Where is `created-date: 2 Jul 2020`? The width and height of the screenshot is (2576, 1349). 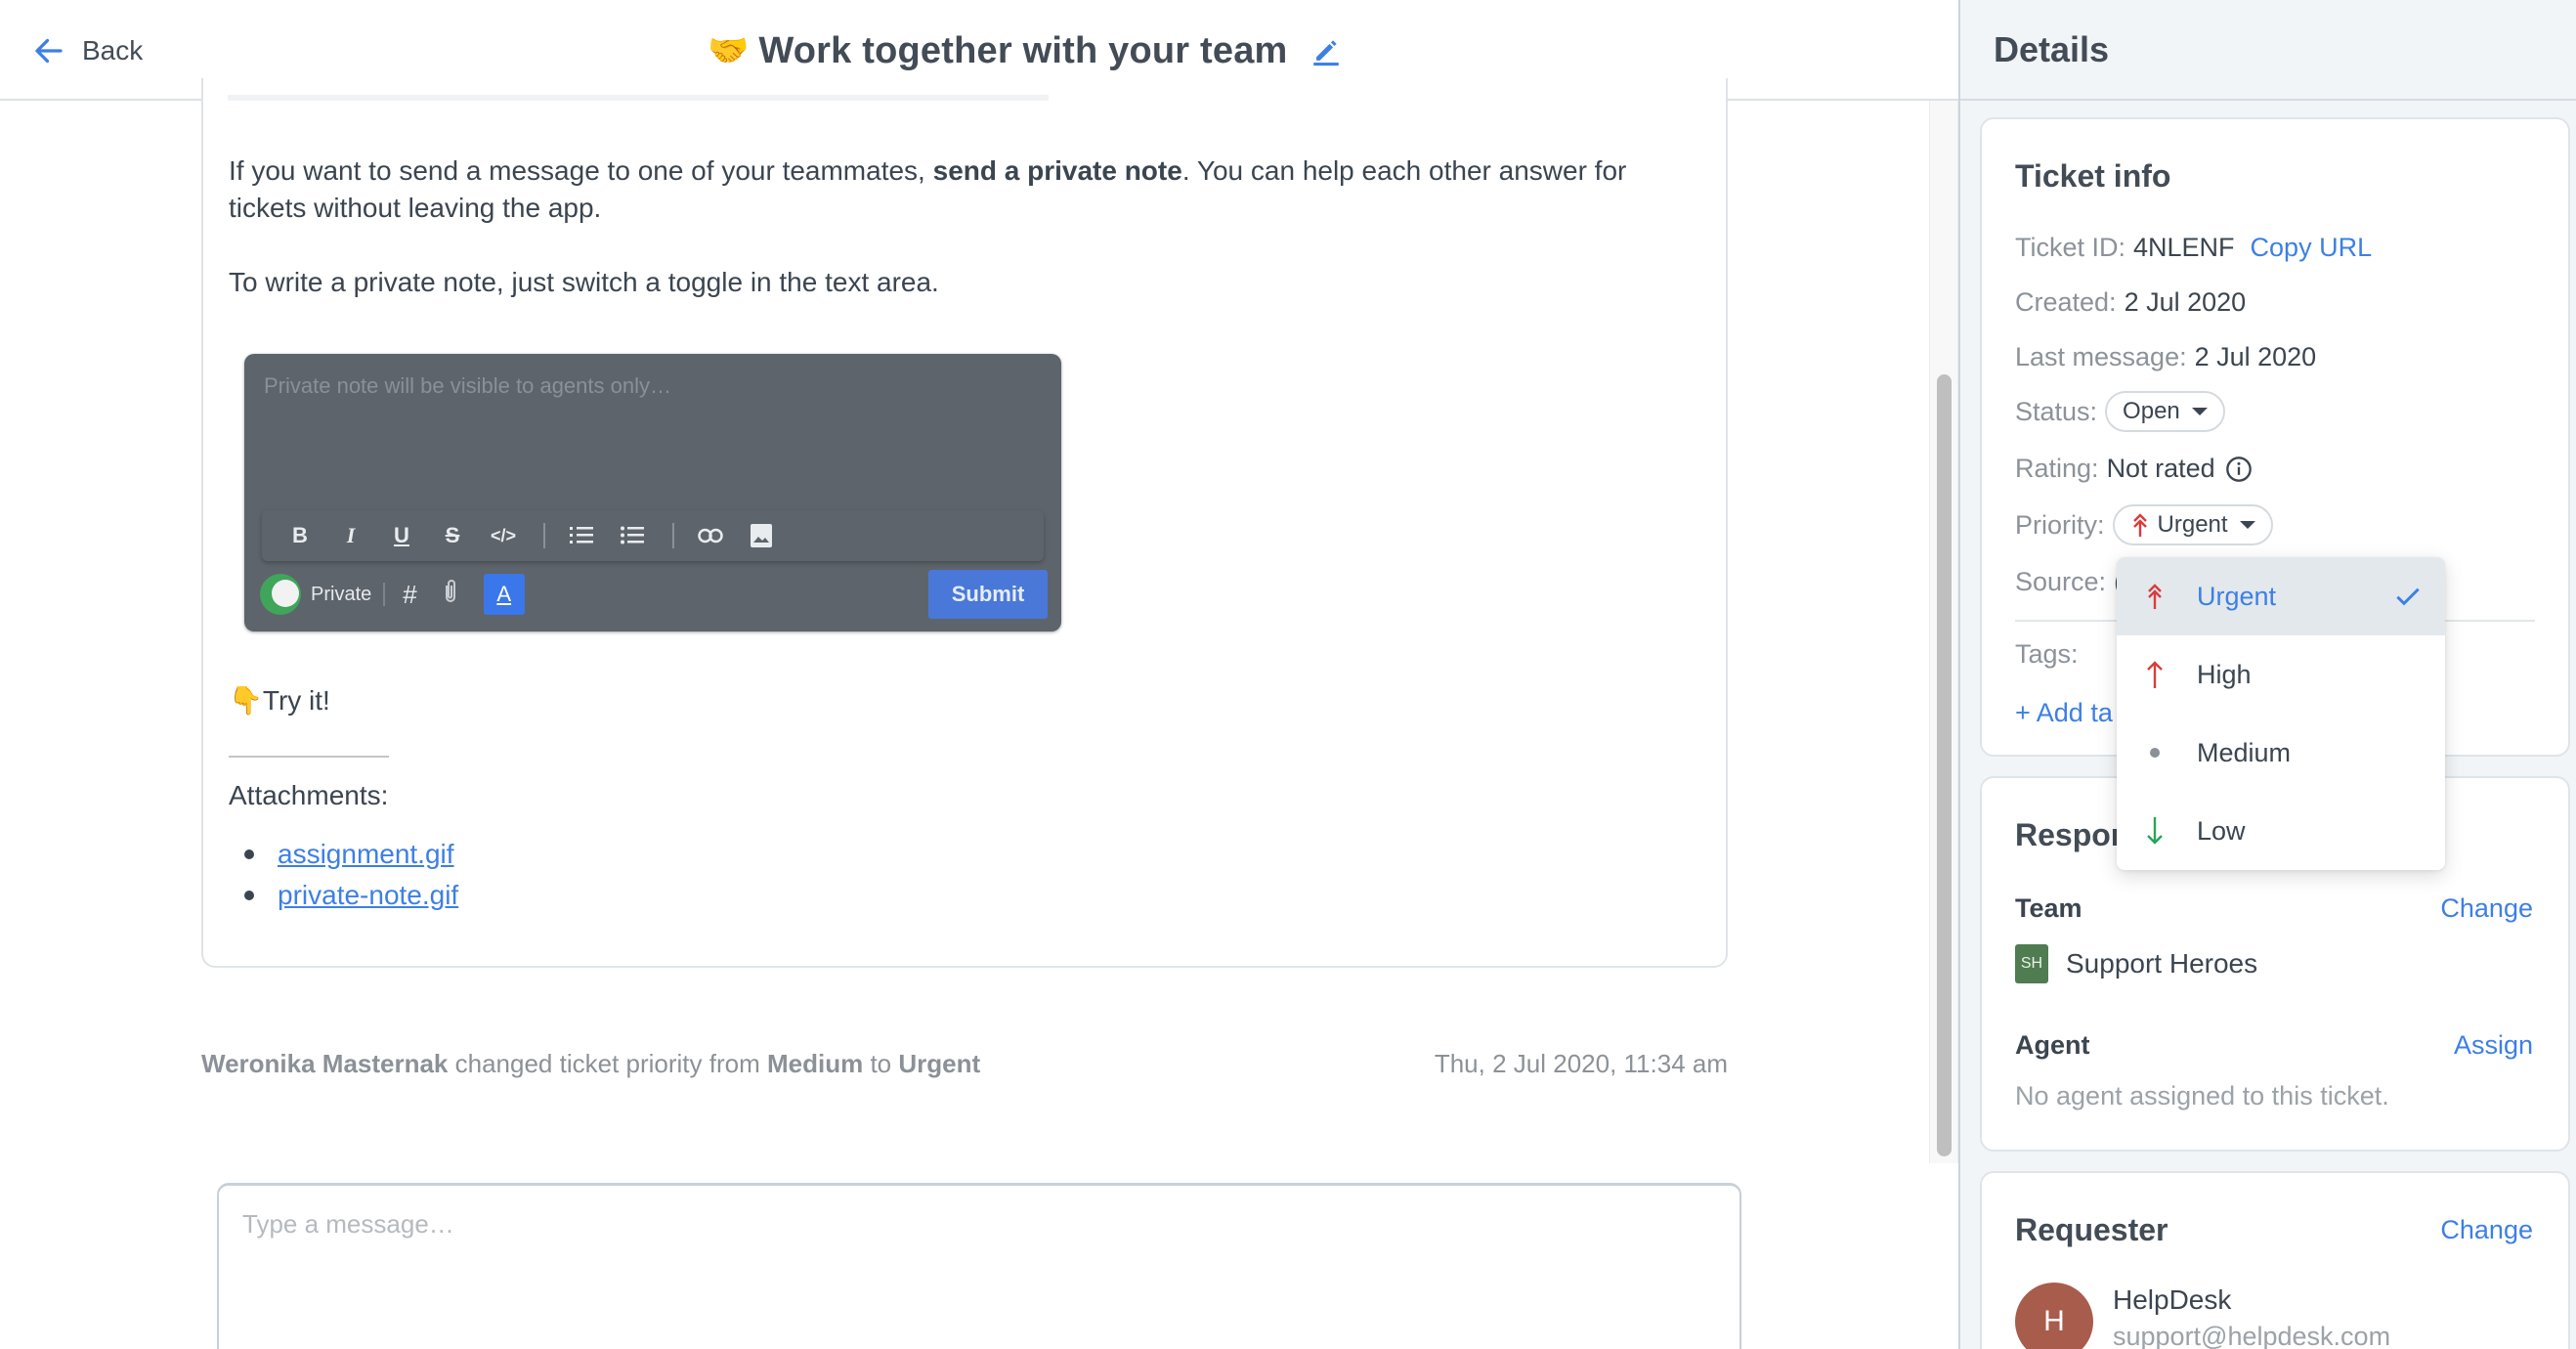 created-date: 2 Jul 2020 is located at coordinates (2186, 302).